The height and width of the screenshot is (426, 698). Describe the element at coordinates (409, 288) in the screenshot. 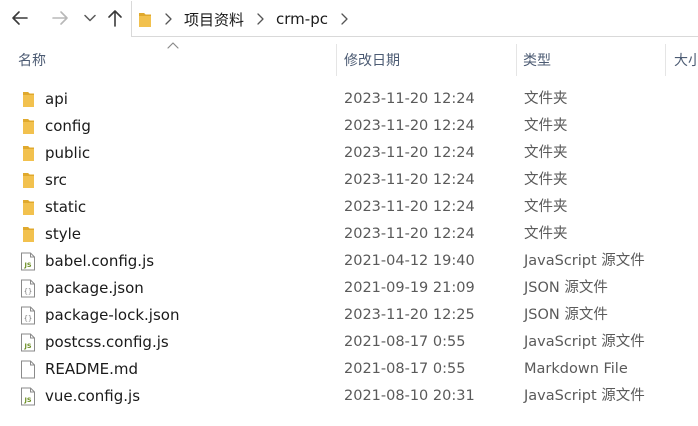

I see `file-modified-date: 2021-09-19 21:09` at that location.